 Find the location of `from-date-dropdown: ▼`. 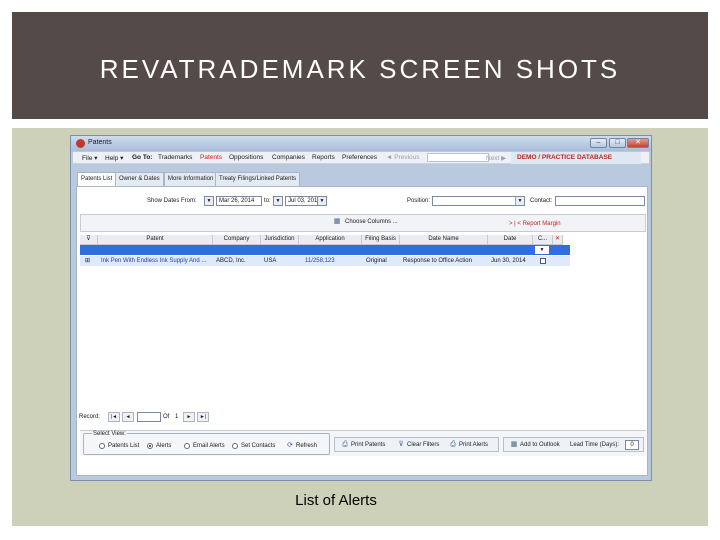

from-date-dropdown: ▼ is located at coordinates (209, 201).